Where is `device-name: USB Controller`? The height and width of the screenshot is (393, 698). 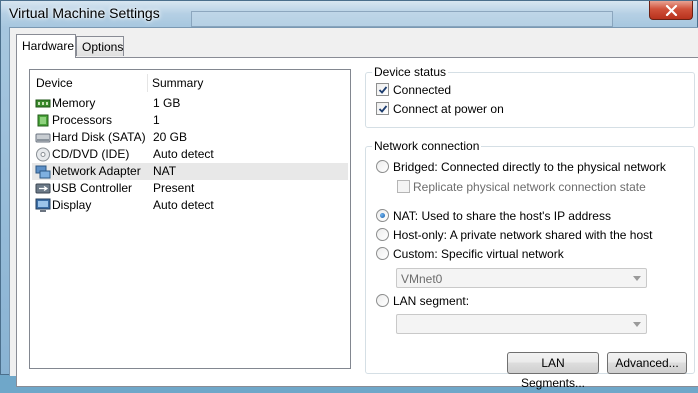
device-name: USB Controller is located at coordinates (92, 188).